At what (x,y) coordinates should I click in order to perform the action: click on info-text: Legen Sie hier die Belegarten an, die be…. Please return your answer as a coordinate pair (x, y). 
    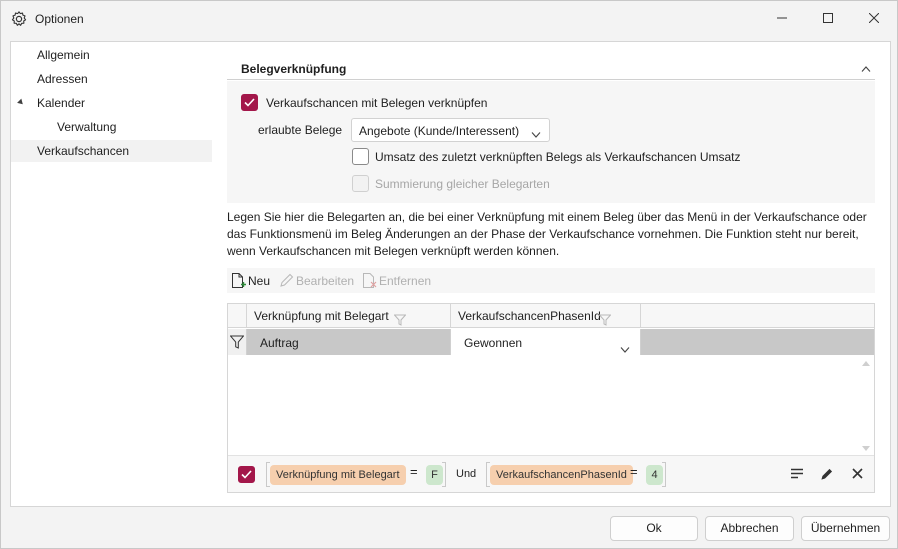
    Looking at the image, I should click on (547, 234).